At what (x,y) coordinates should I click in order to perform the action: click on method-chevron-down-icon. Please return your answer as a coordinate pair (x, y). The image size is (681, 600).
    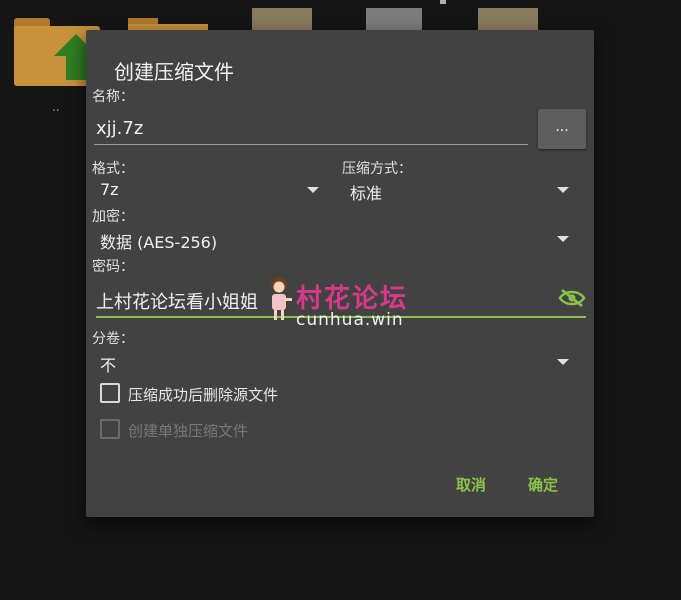
    Looking at the image, I should click on (563, 190).